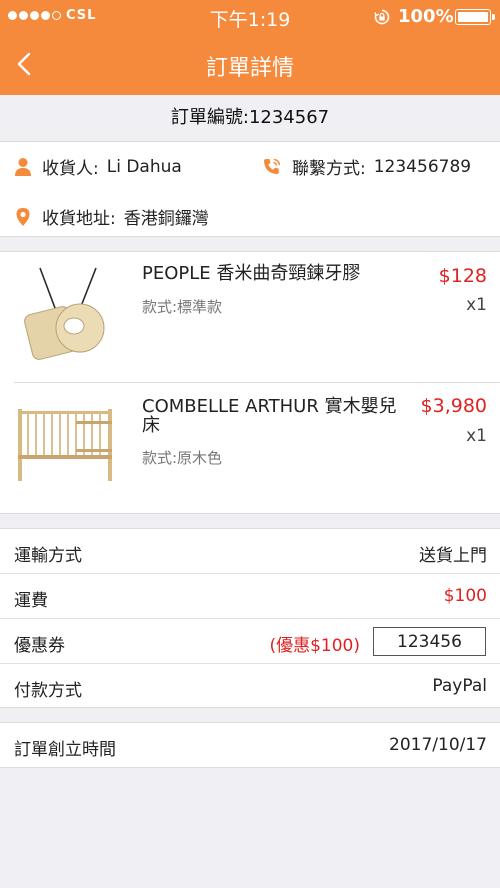 Image resolution: width=500 pixels, height=888 pixels. What do you see at coordinates (70, 169) in the screenshot?
I see `recipient-label: 收貨人:` at bounding box center [70, 169].